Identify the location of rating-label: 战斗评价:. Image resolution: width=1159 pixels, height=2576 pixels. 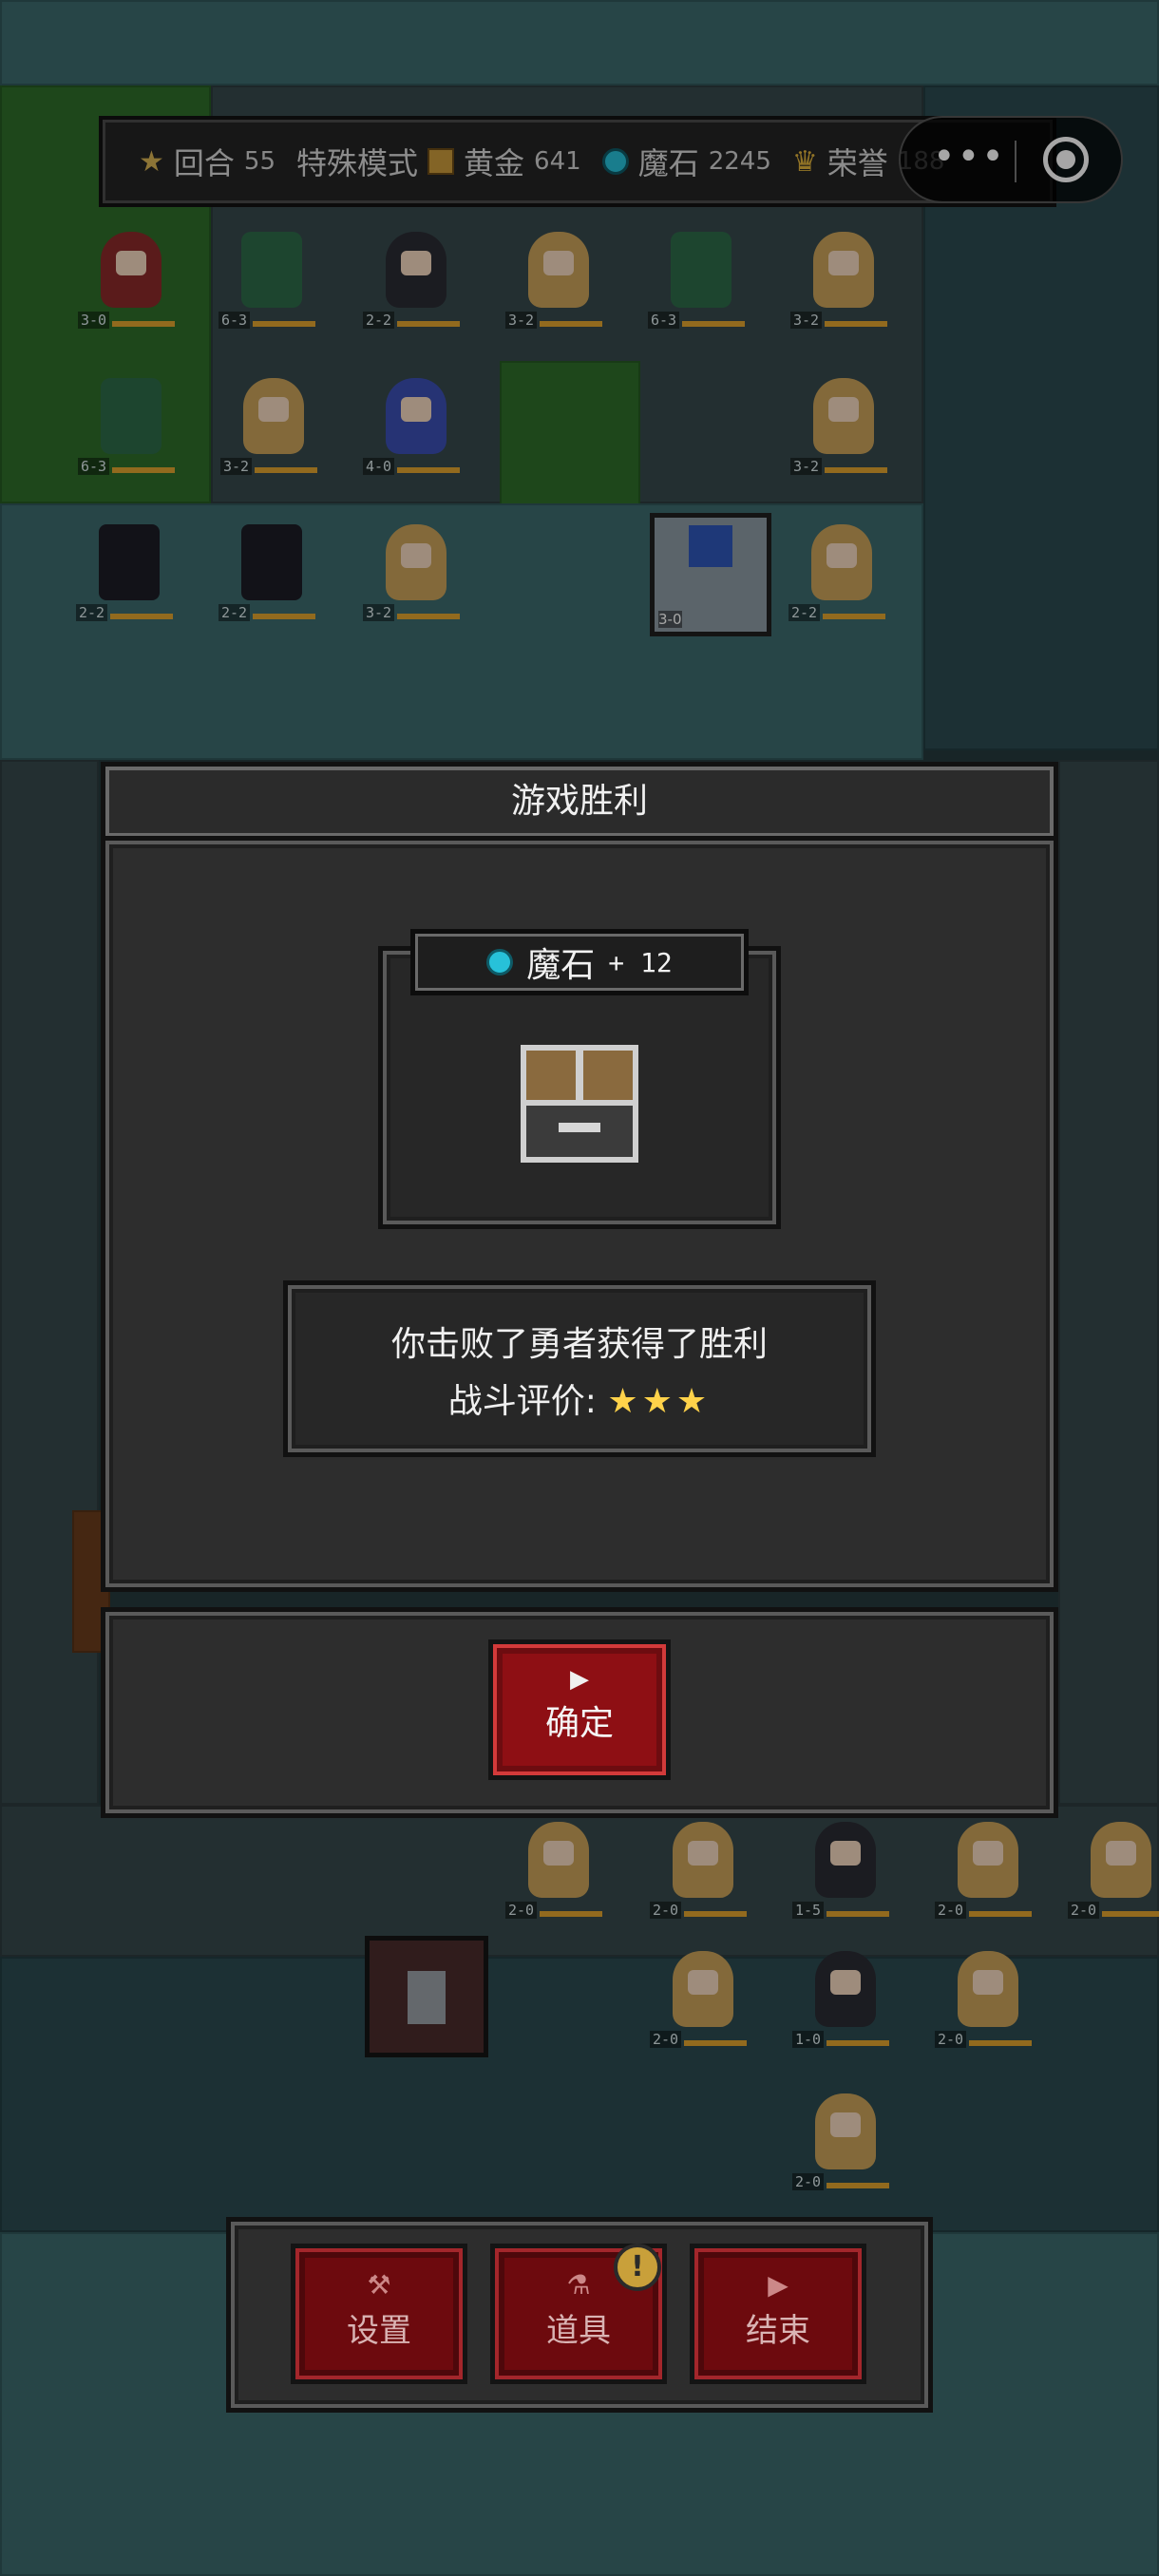
(522, 1401).